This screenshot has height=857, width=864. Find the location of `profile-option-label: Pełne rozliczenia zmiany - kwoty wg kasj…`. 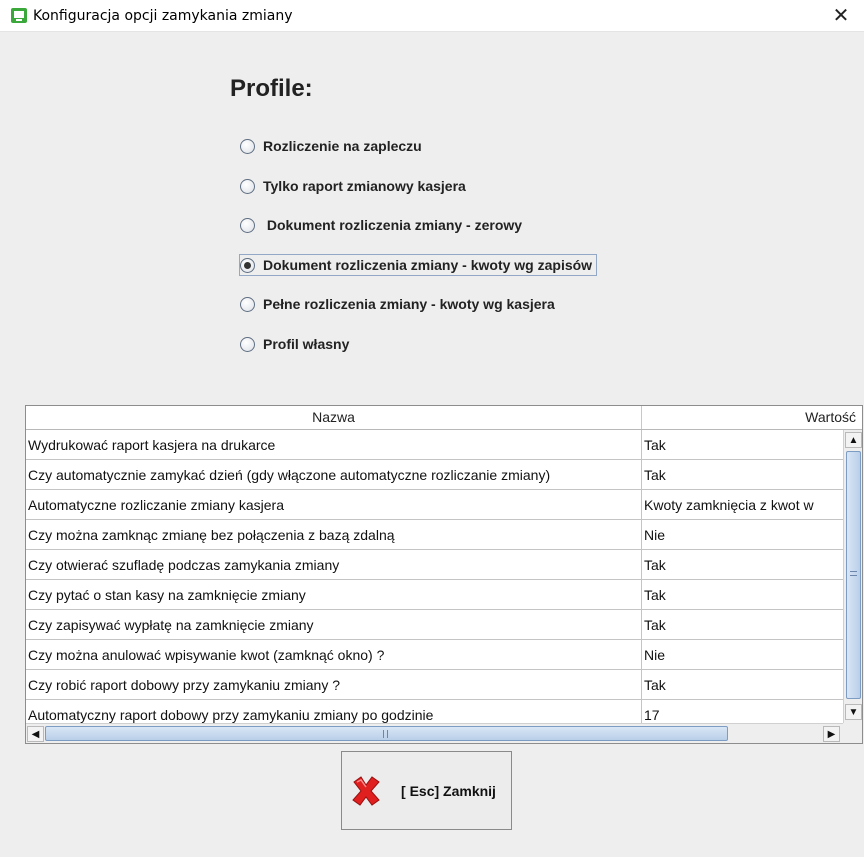

profile-option-label: Pełne rozliczenia zmiany - kwoty wg kasj… is located at coordinates (409, 304).